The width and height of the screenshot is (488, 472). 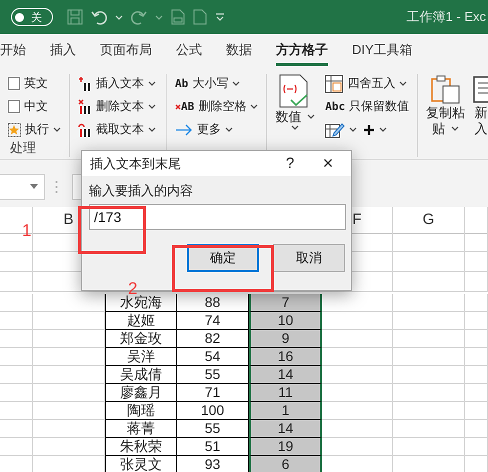 What do you see at coordinates (285, 411) in the screenshot?
I see `table-cell: 1` at bounding box center [285, 411].